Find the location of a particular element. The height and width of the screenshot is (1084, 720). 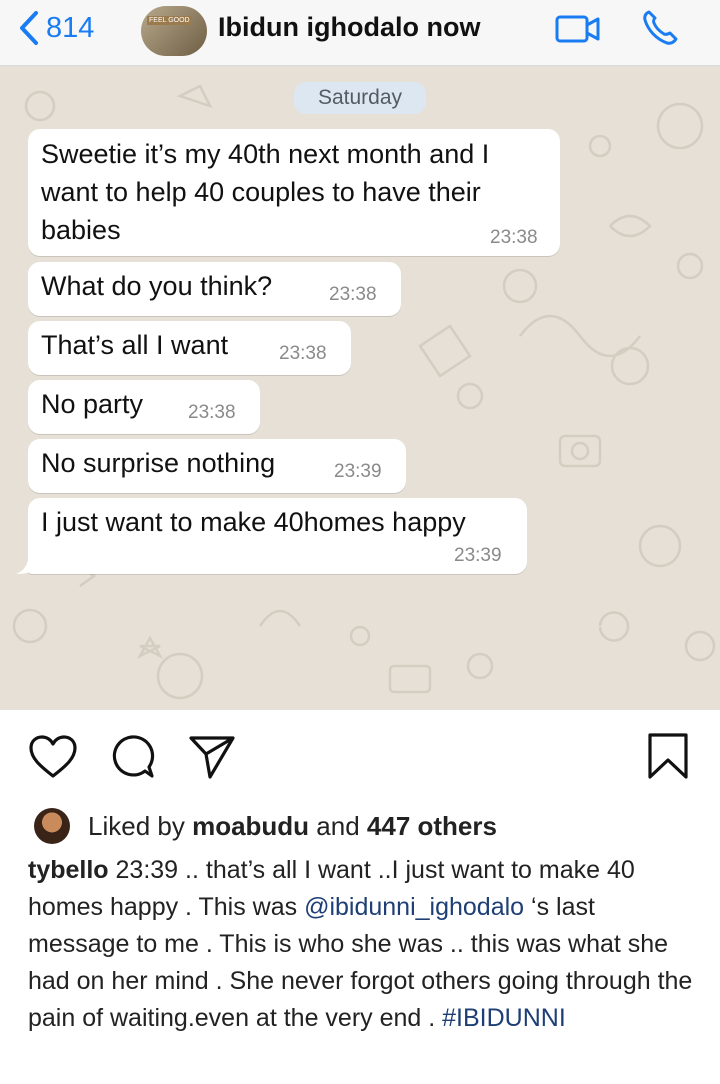

chat-header: 814 FEEL GOOD Ibidun ighodalo now is located at coordinates (360, 33).